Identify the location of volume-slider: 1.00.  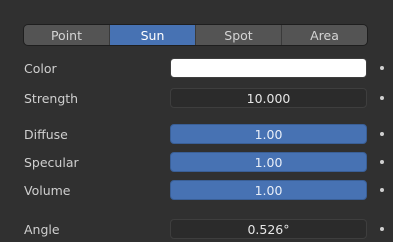
(268, 190).